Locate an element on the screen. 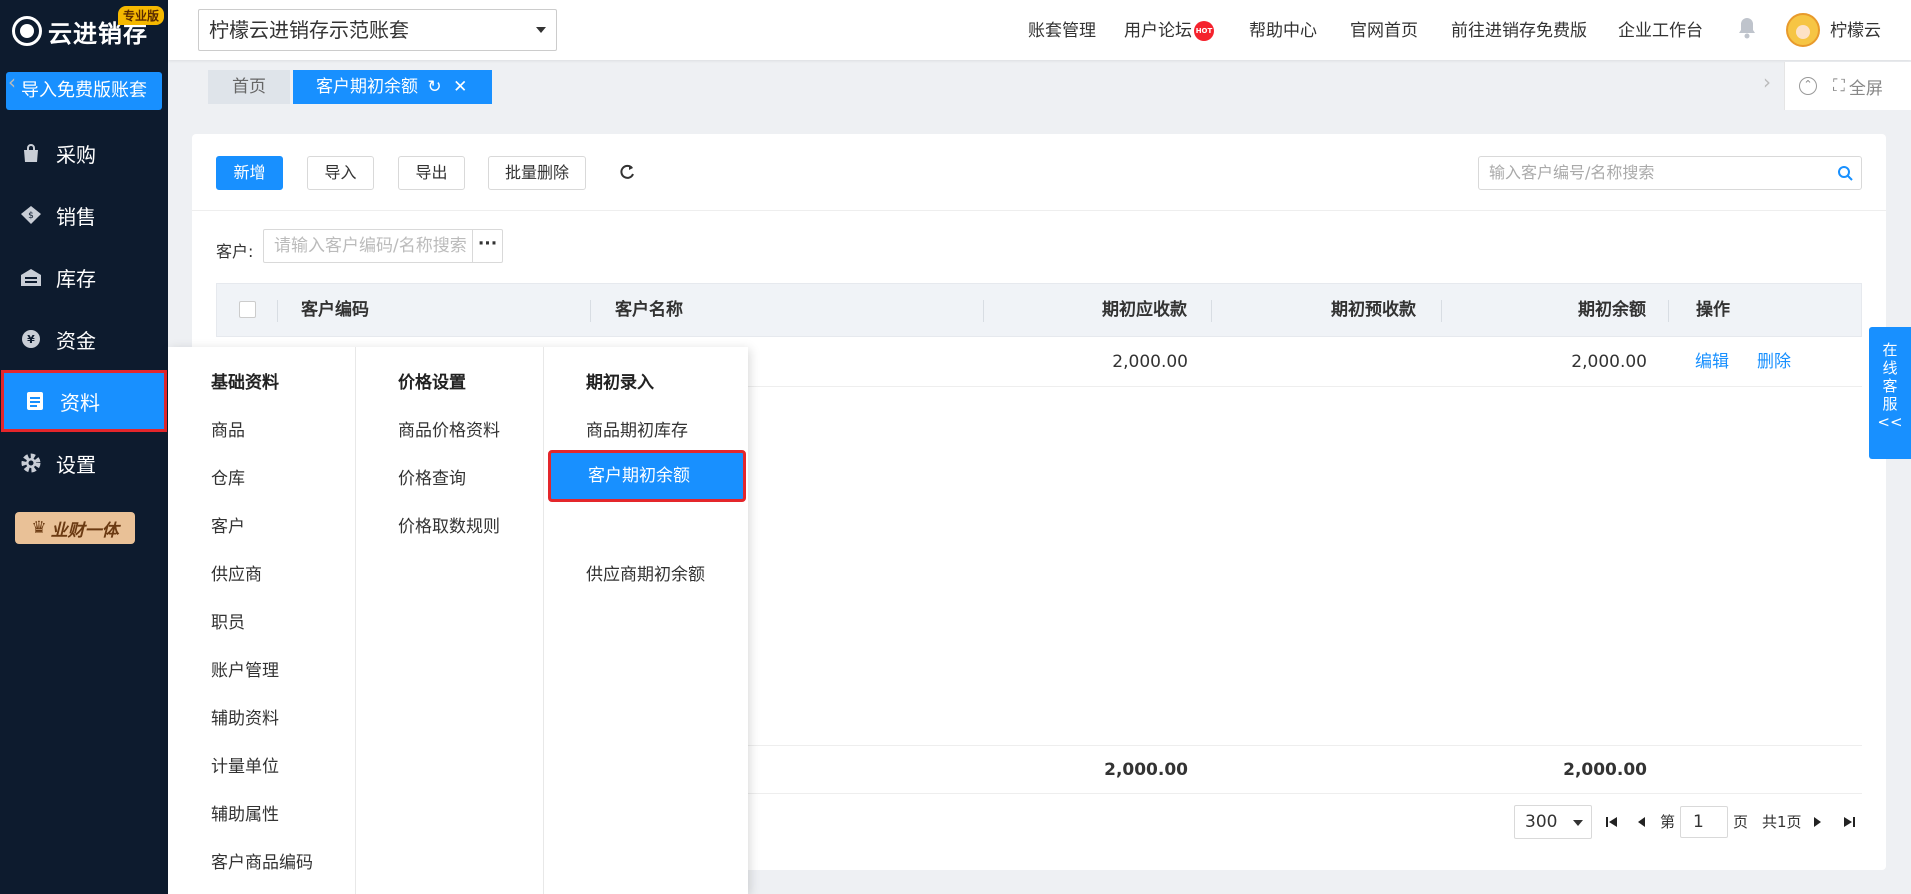 The width and height of the screenshot is (1911, 894). tab-scroll-left-icon: ‹ is located at coordinates (12, 82).